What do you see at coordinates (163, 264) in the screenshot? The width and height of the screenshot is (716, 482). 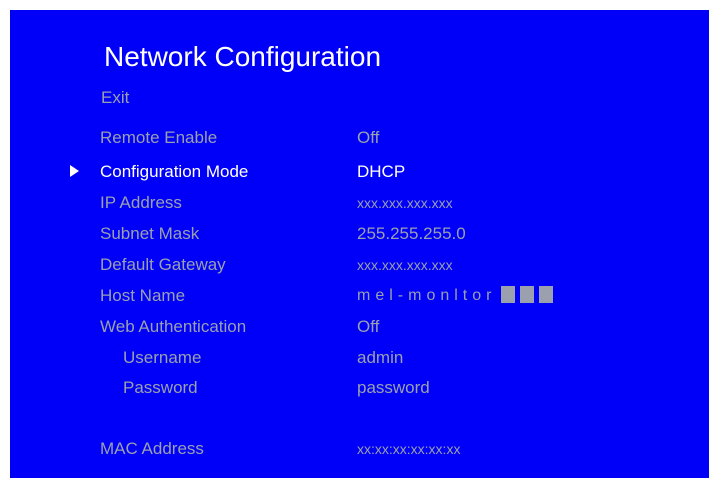 I see `setting-label: Default Gateway` at bounding box center [163, 264].